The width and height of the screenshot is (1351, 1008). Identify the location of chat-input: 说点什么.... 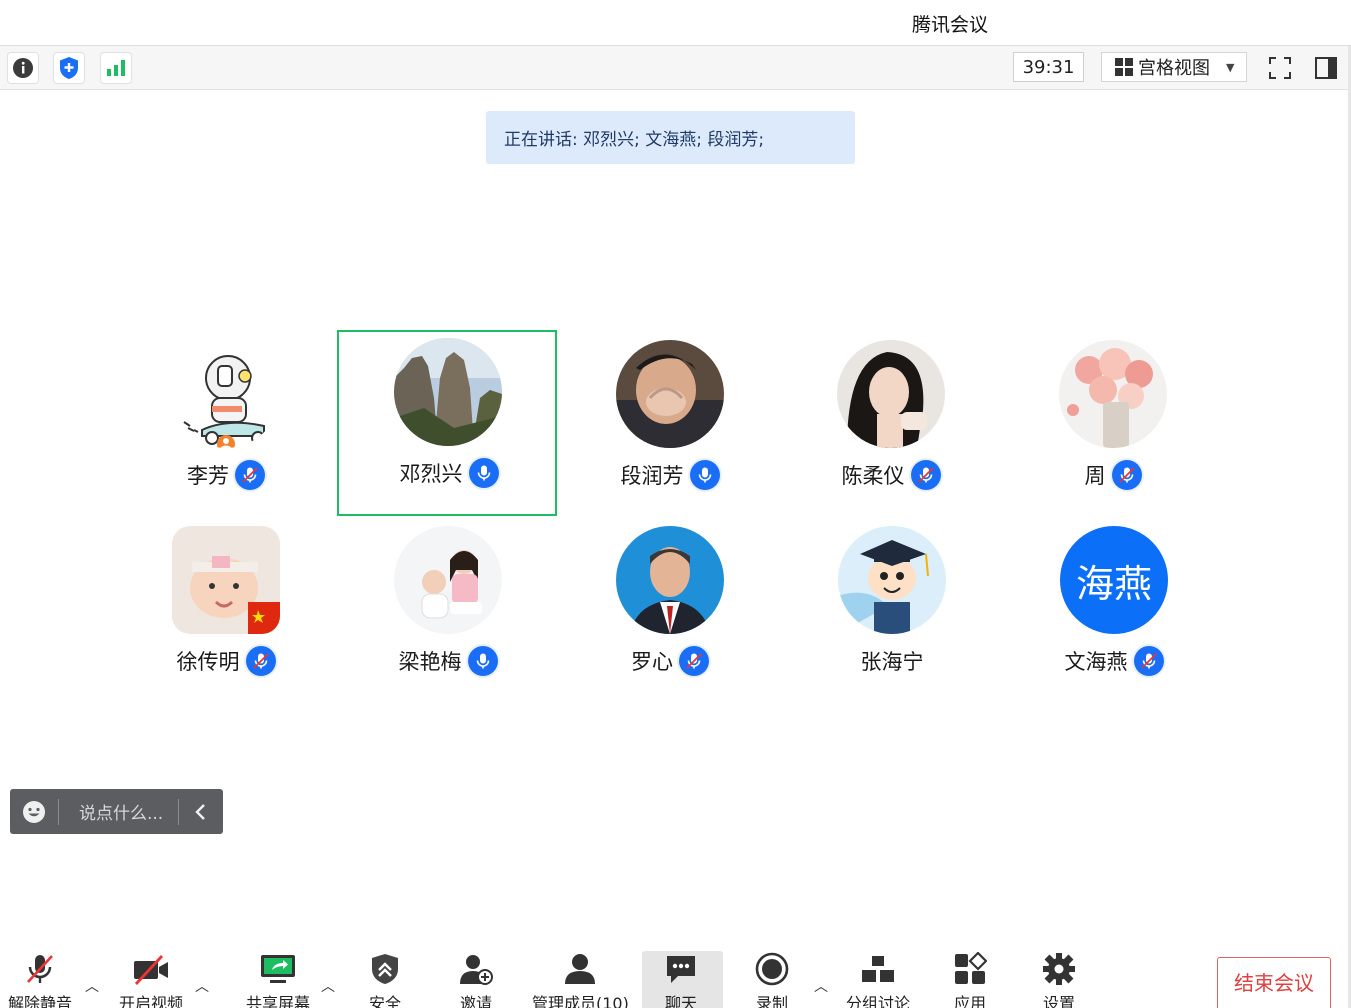
(118, 811).